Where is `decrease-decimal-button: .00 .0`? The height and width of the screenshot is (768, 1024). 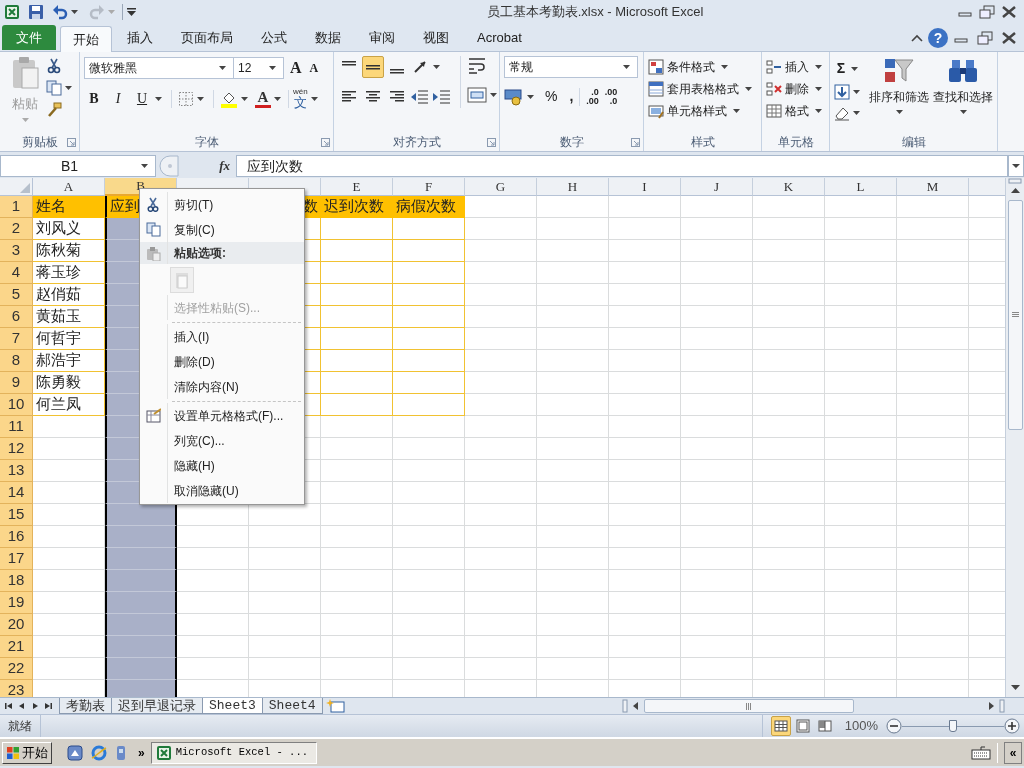
decrease-decimal-button: .00 .0 is located at coordinates (611, 96).